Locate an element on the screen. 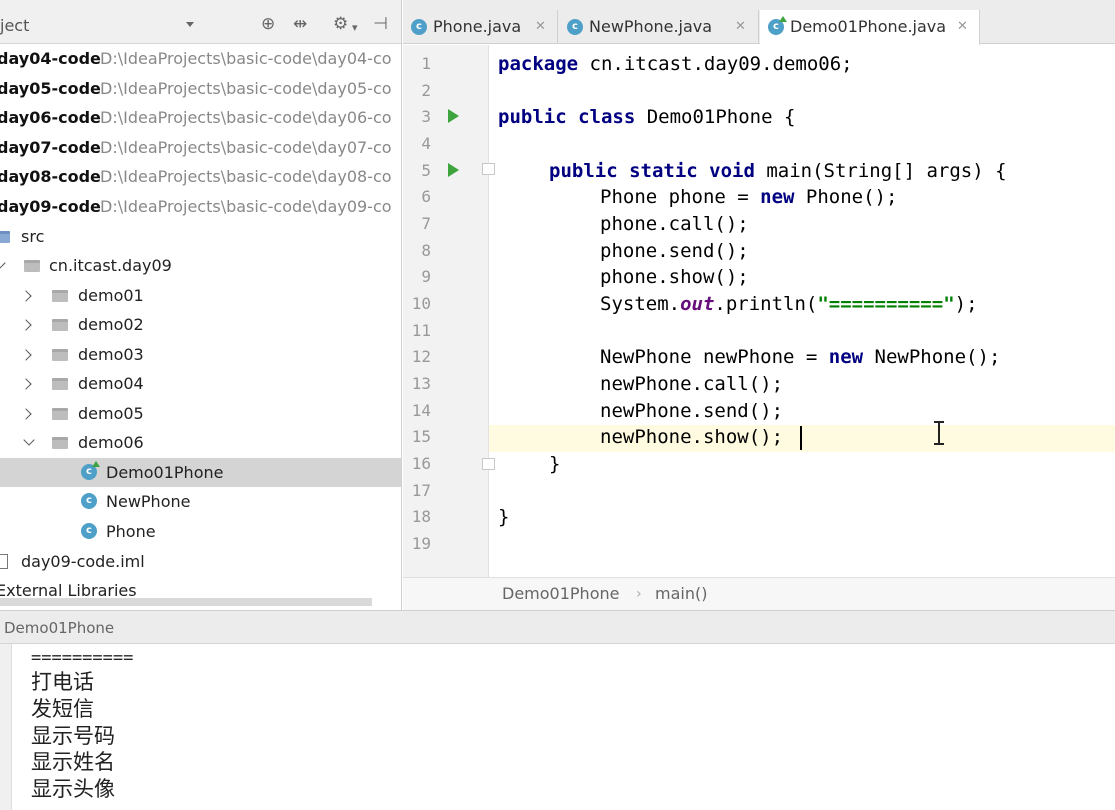 This screenshot has height=810, width=1115. run-class-icon is located at coordinates (453, 116).